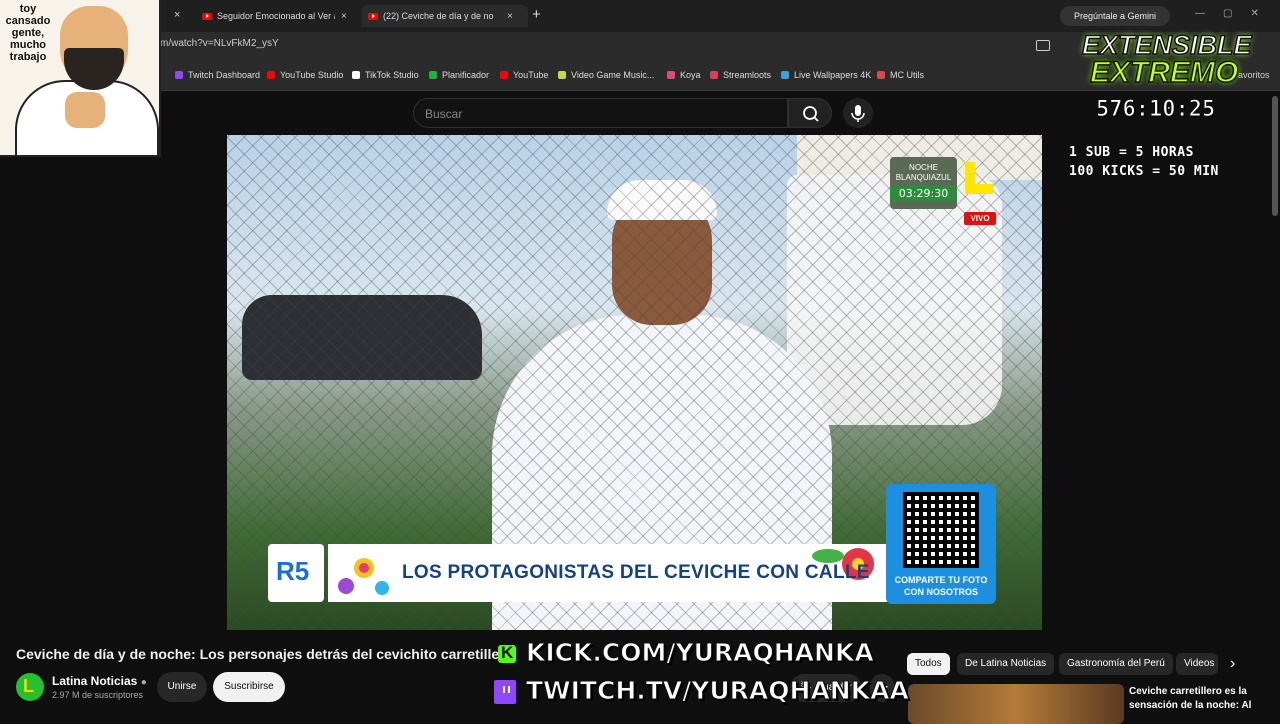  What do you see at coordinates (249, 687) in the screenshot?
I see `subscribe-button: Suscribirse` at bounding box center [249, 687].